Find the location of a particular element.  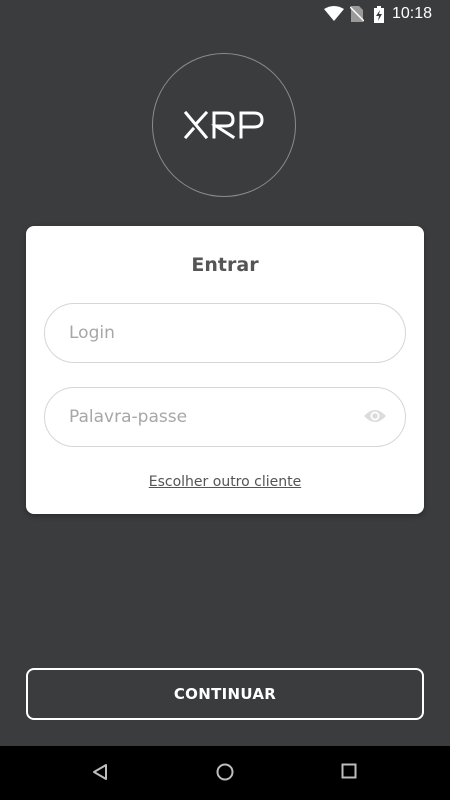

eye-icon is located at coordinates (375, 416).